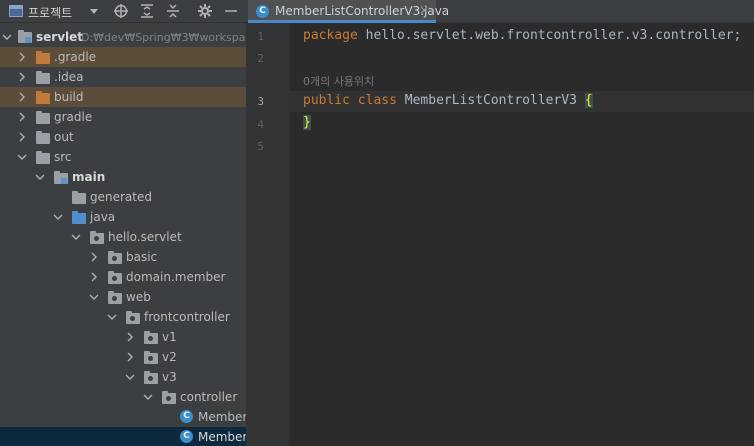 Image resolution: width=754 pixels, height=446 pixels. I want to click on line-number: 2, so click(260, 58).